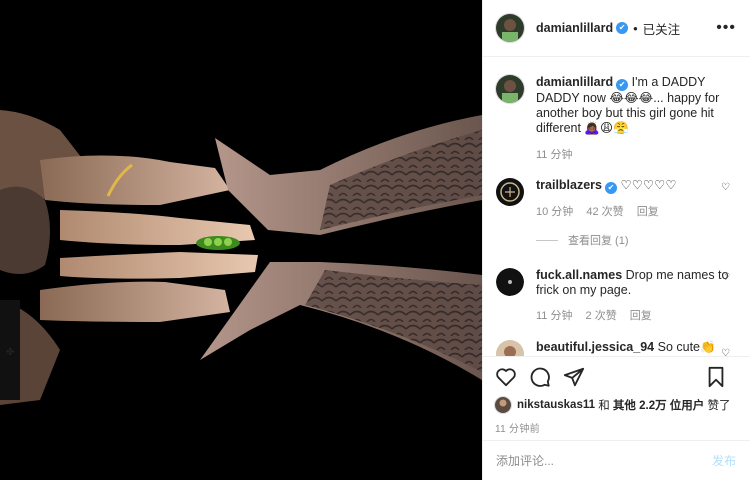  Describe the element at coordinates (510, 89) in the screenshot. I see `caption-author-avatar` at that location.